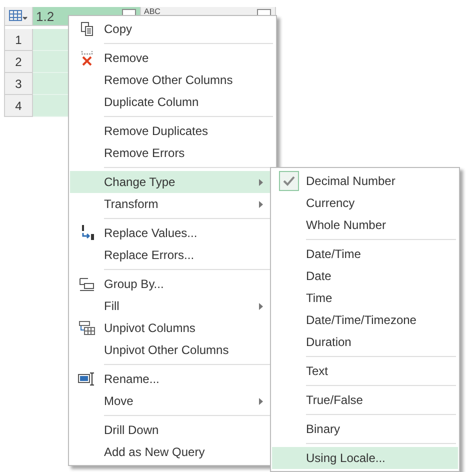 The image size is (468, 472). I want to click on row-number: 1, so click(19, 40).